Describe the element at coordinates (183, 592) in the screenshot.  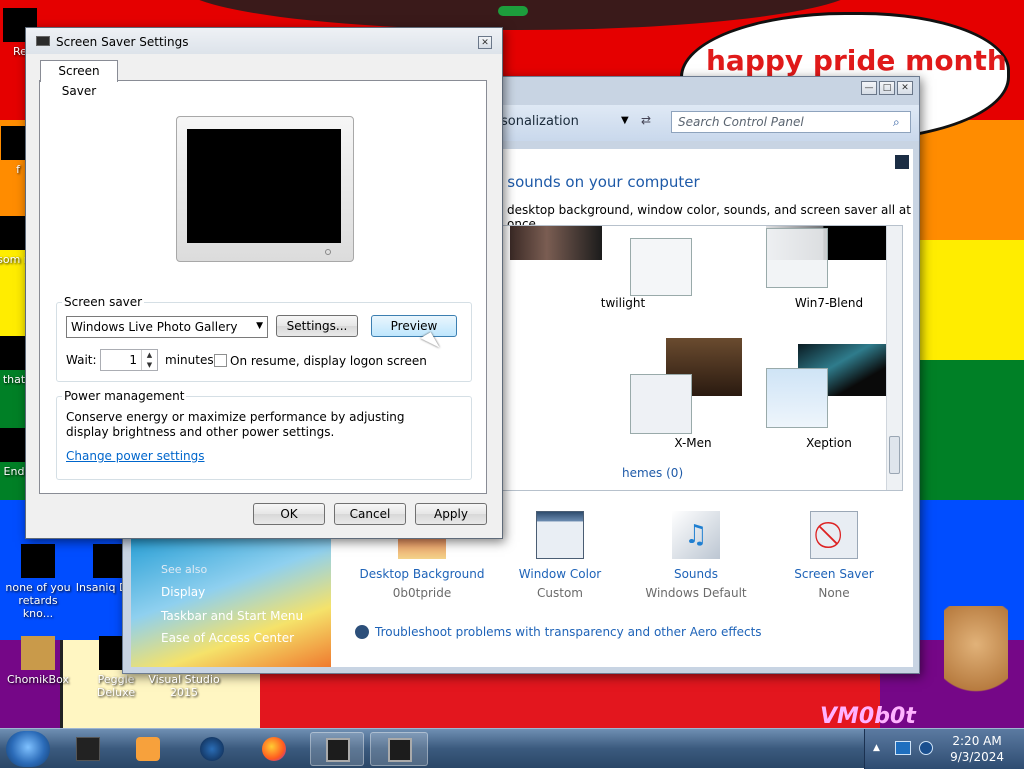
I see `see-also-display-link: Display` at that location.